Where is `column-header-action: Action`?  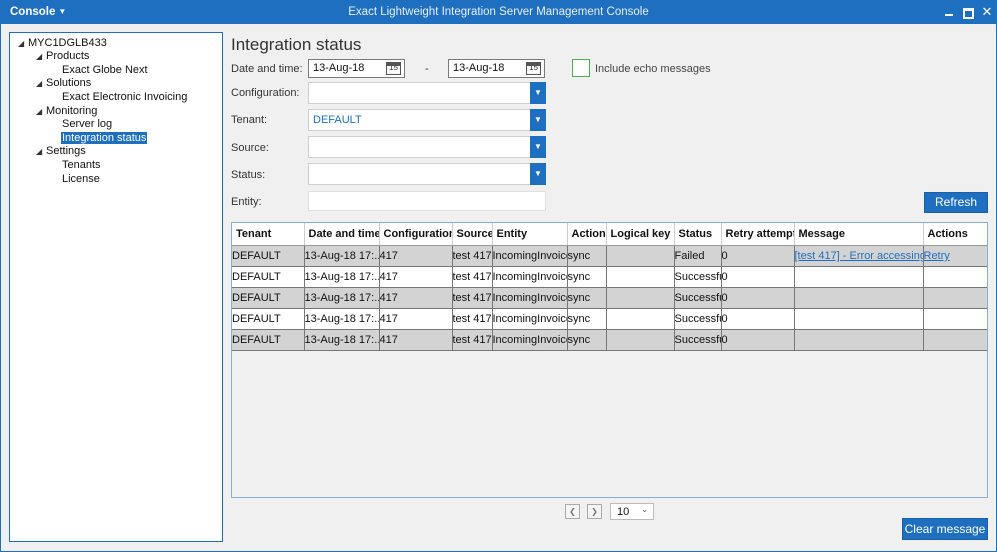
column-header-action: Action is located at coordinates (587, 234).